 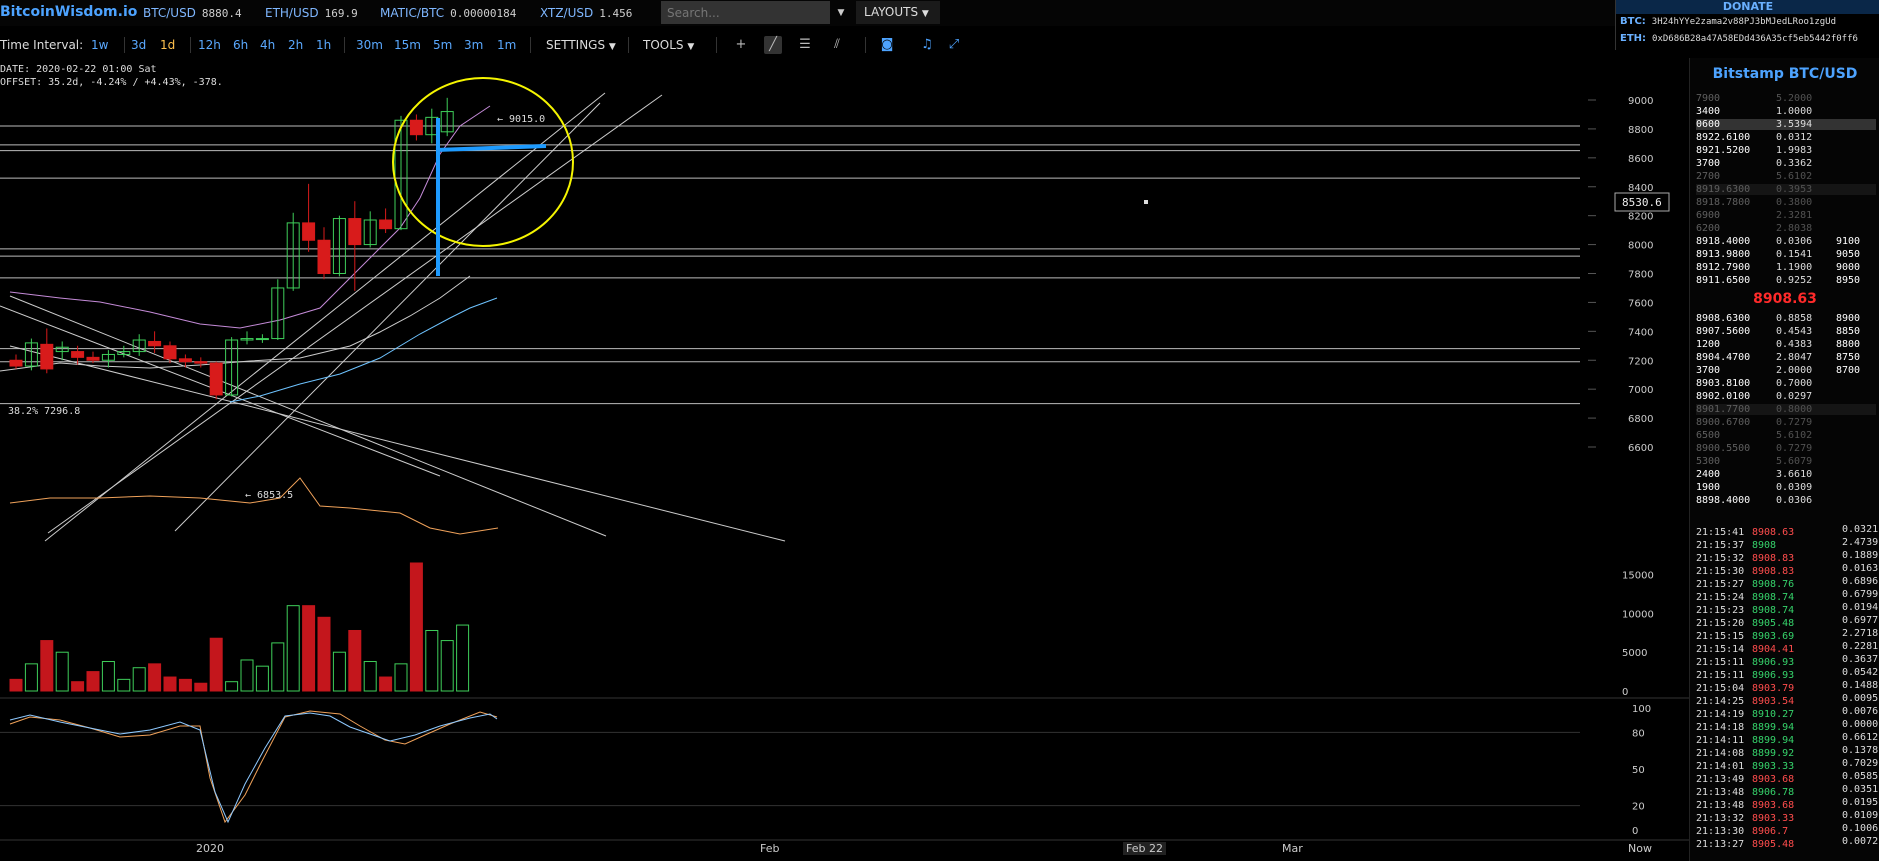 I want to click on trade-time: 21:13:27, so click(x=1720, y=844).